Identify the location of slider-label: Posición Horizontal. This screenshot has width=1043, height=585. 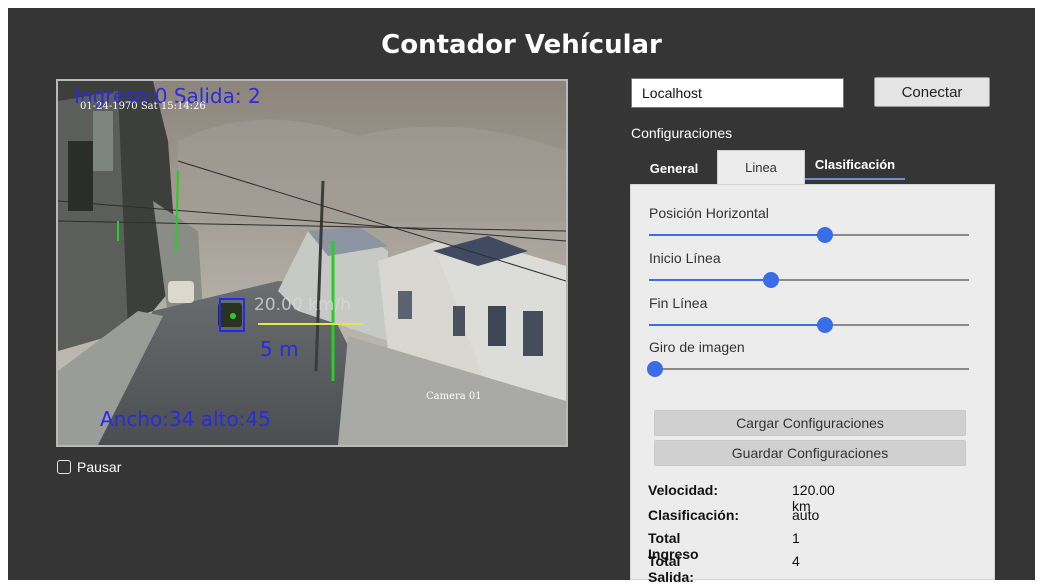
(709, 213).